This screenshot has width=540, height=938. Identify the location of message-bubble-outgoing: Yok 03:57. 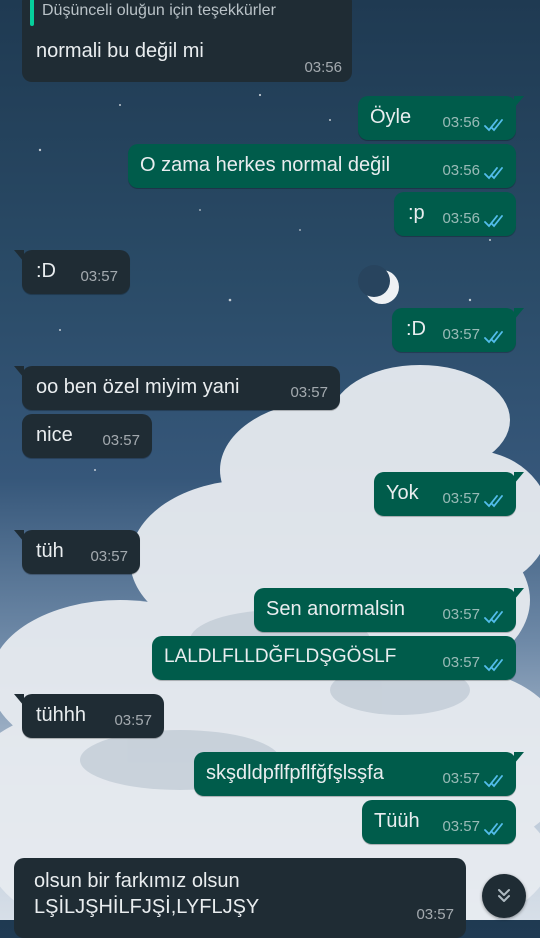
(449, 494).